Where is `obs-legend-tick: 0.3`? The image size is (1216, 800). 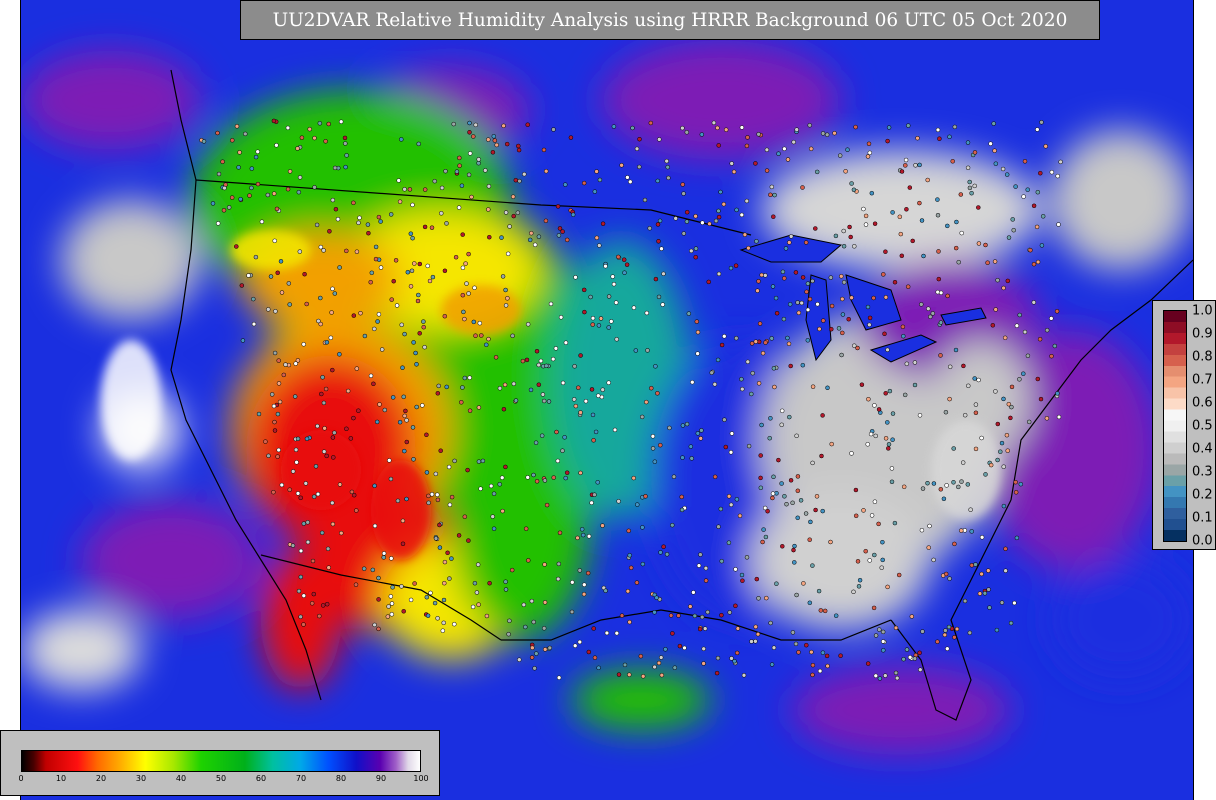
obs-legend-tick: 0.3 is located at coordinates (1202, 472).